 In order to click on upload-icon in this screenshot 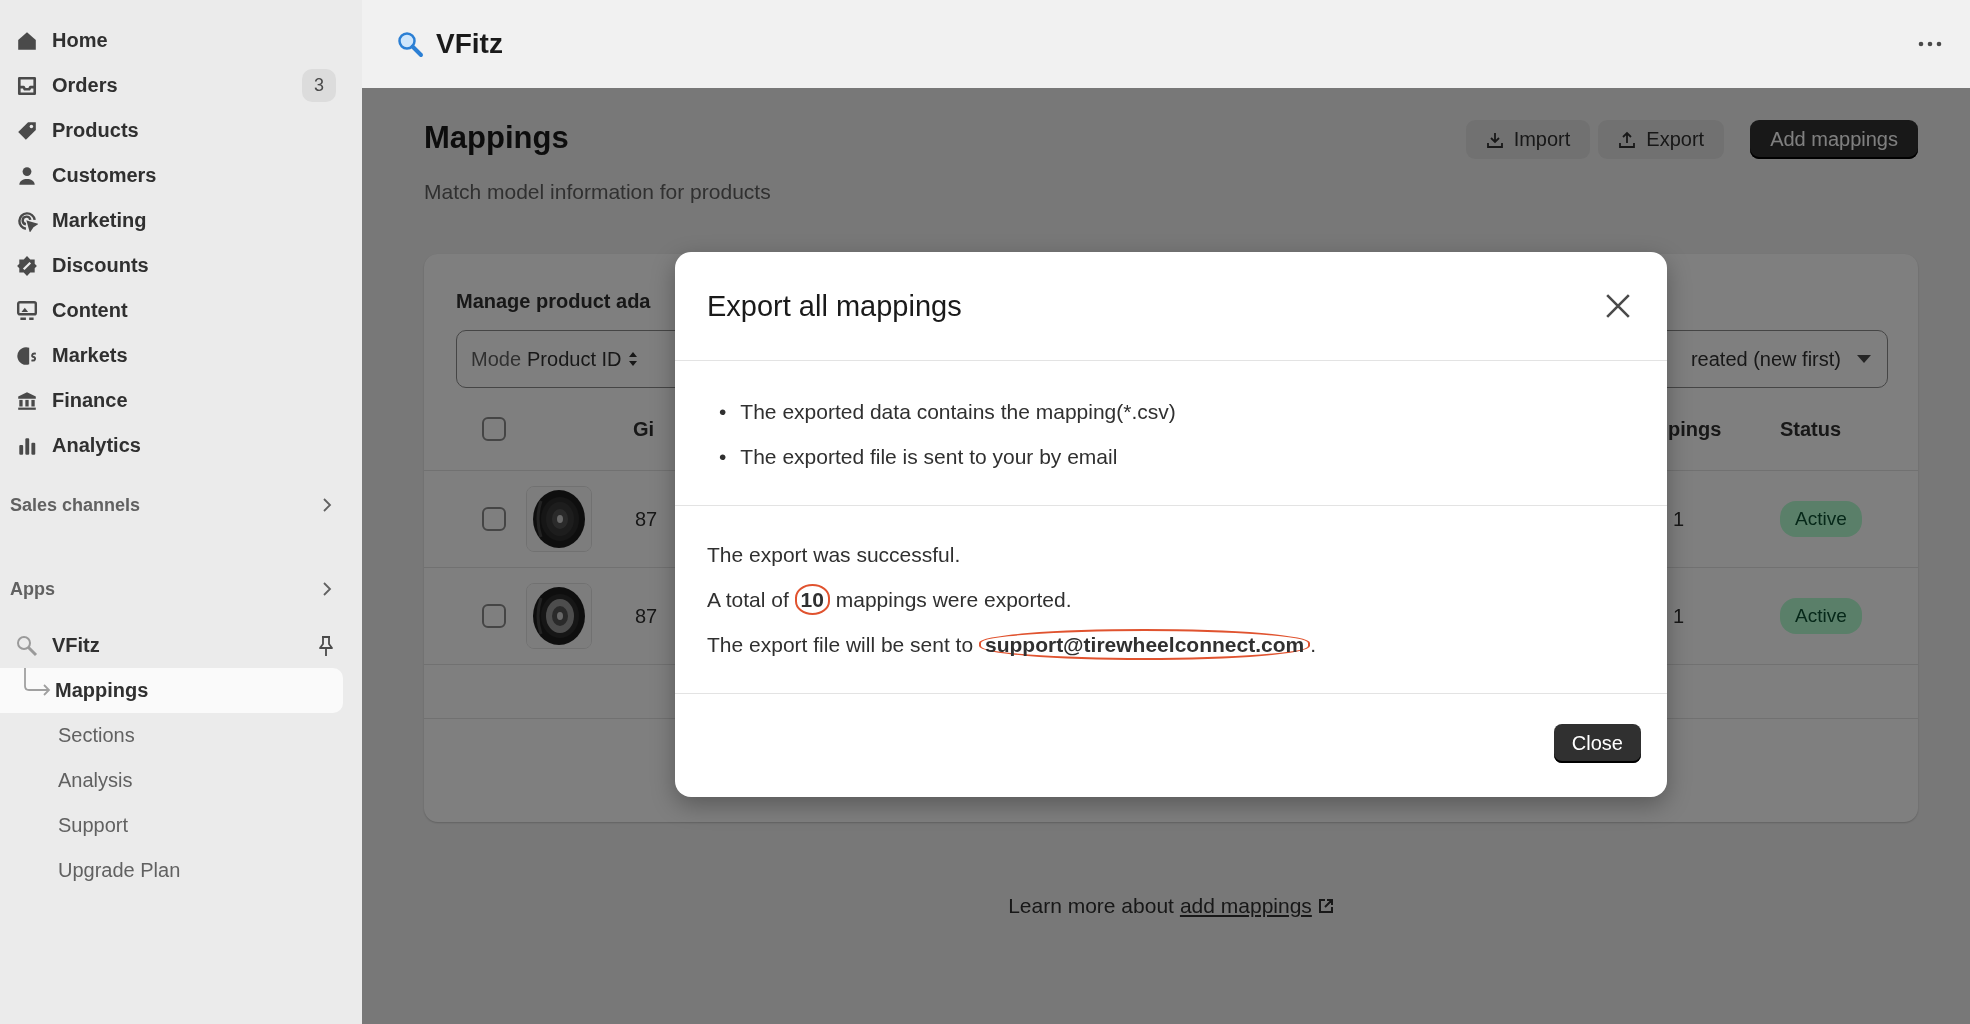, I will do `click(1627, 139)`.